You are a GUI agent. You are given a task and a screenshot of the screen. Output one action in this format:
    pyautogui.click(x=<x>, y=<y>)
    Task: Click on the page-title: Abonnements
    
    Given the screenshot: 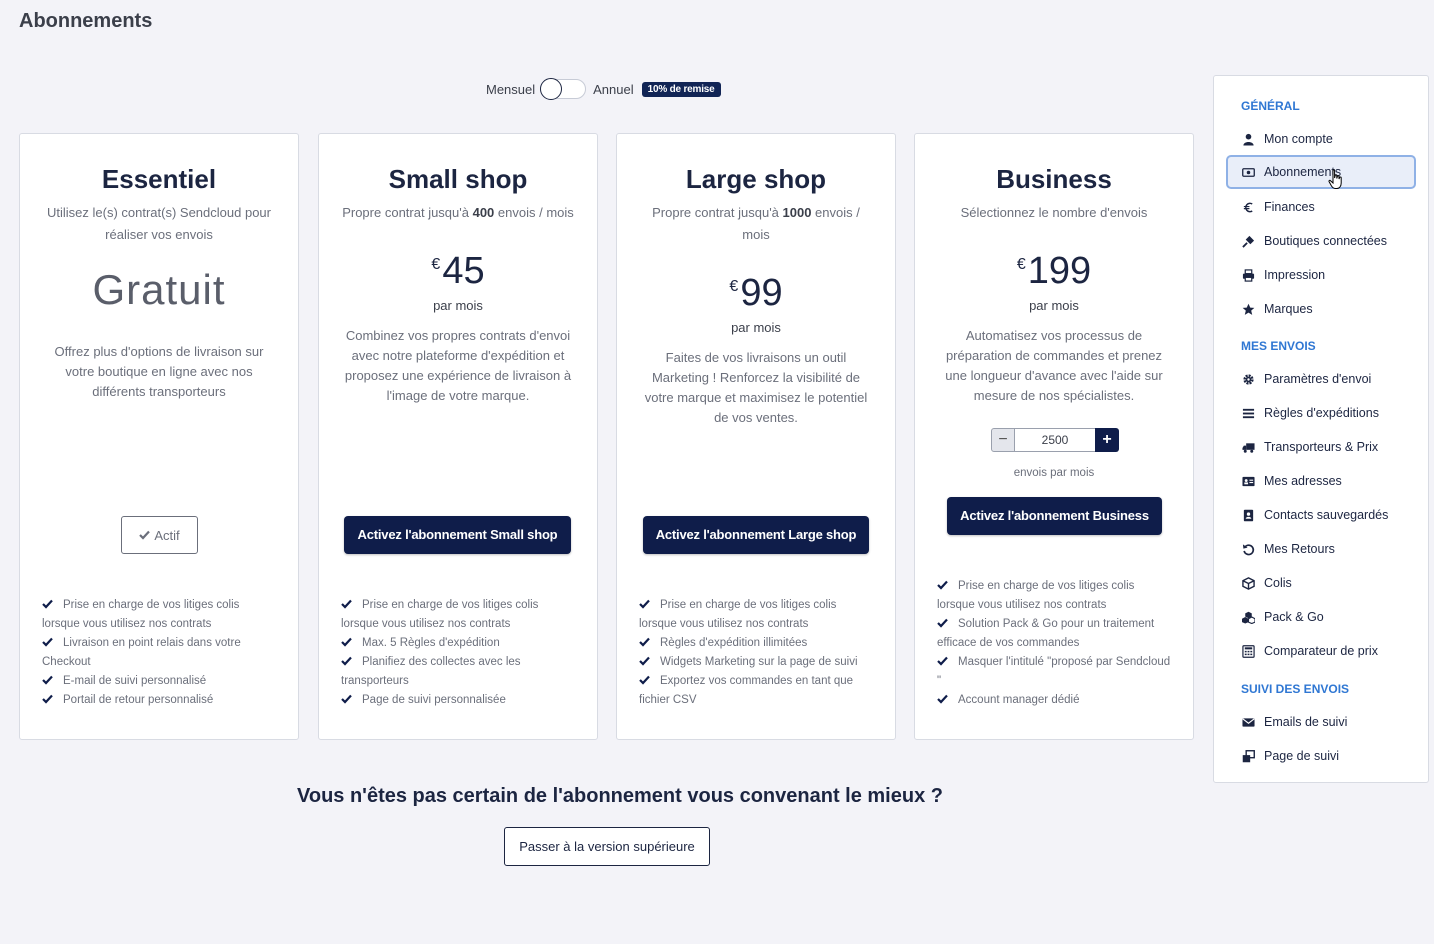 What is the action you would take?
    pyautogui.click(x=86, y=21)
    